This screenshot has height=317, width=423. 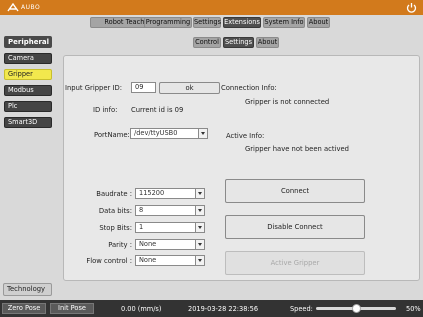 What do you see at coordinates (105, 110) in the screenshot?
I see `id-info-label: ID info:` at bounding box center [105, 110].